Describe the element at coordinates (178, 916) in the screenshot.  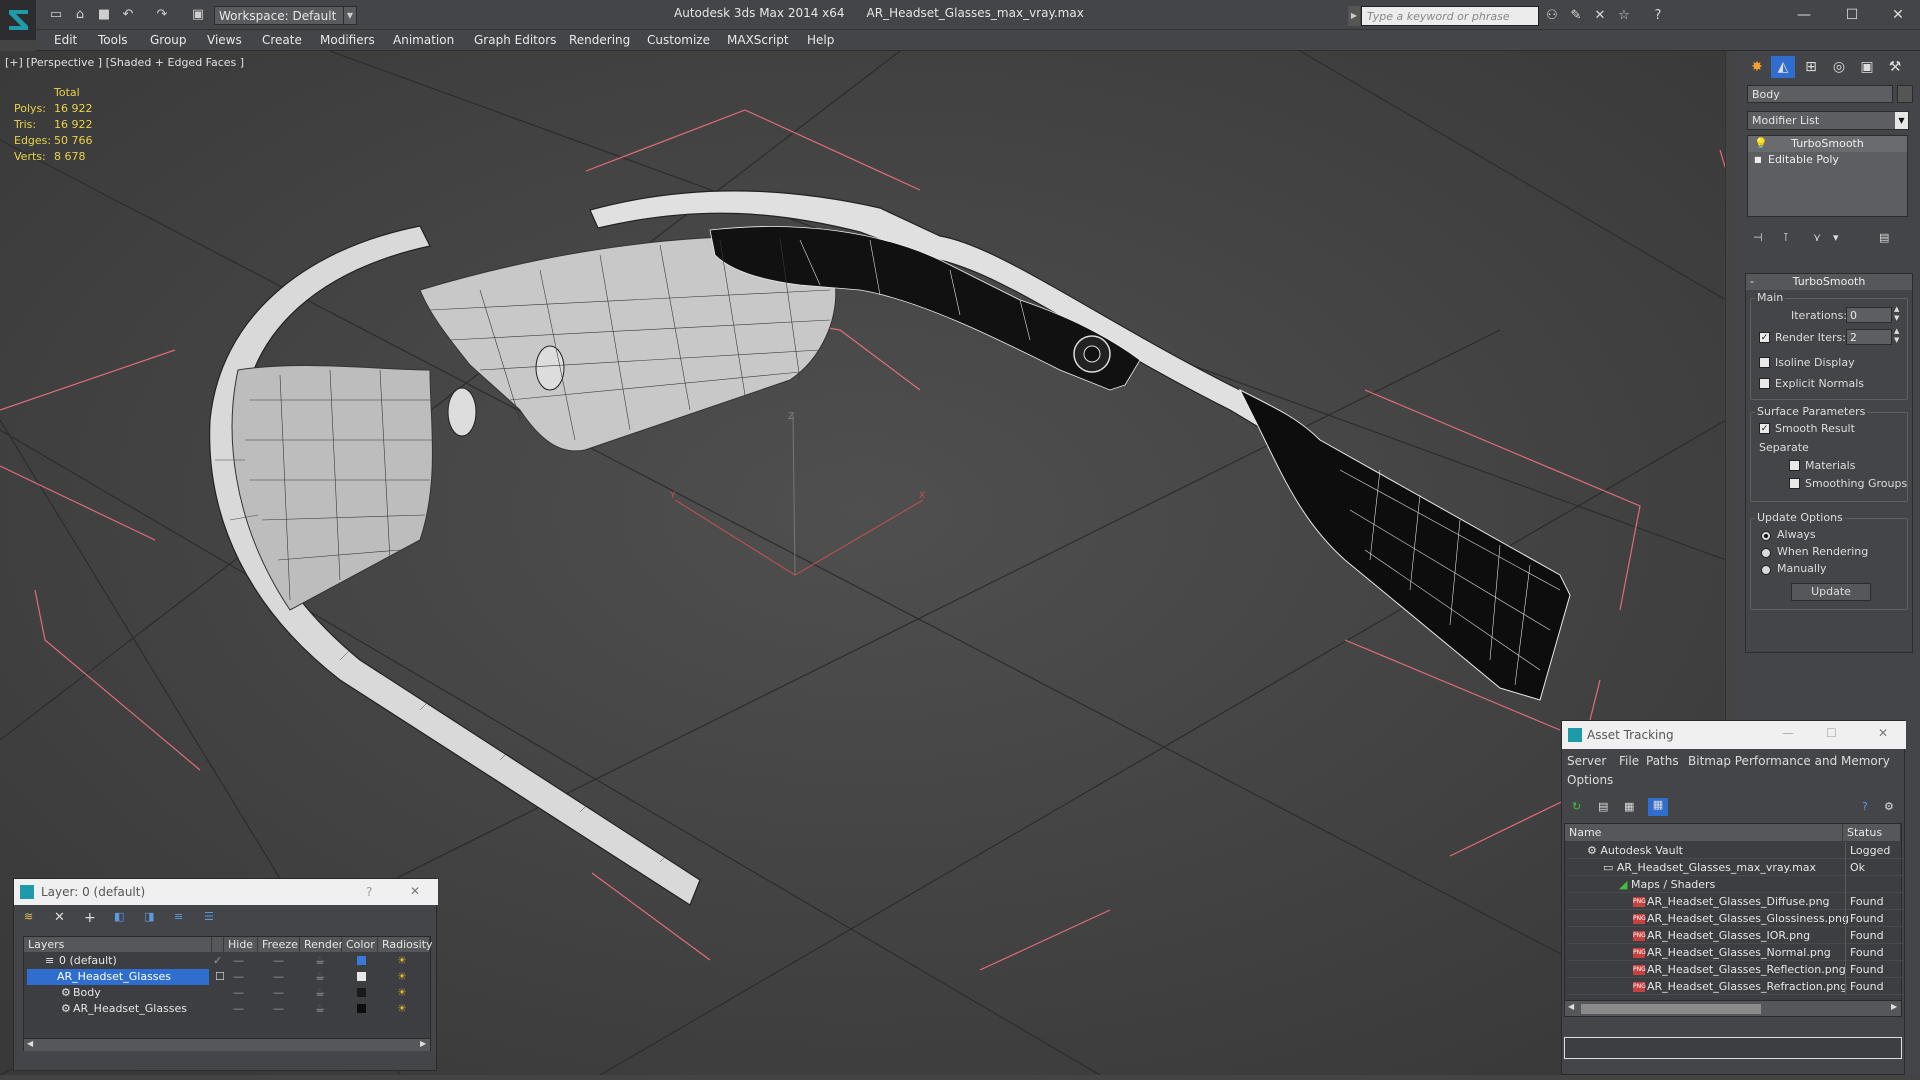
I see `hide-all-icon: ≡` at that location.